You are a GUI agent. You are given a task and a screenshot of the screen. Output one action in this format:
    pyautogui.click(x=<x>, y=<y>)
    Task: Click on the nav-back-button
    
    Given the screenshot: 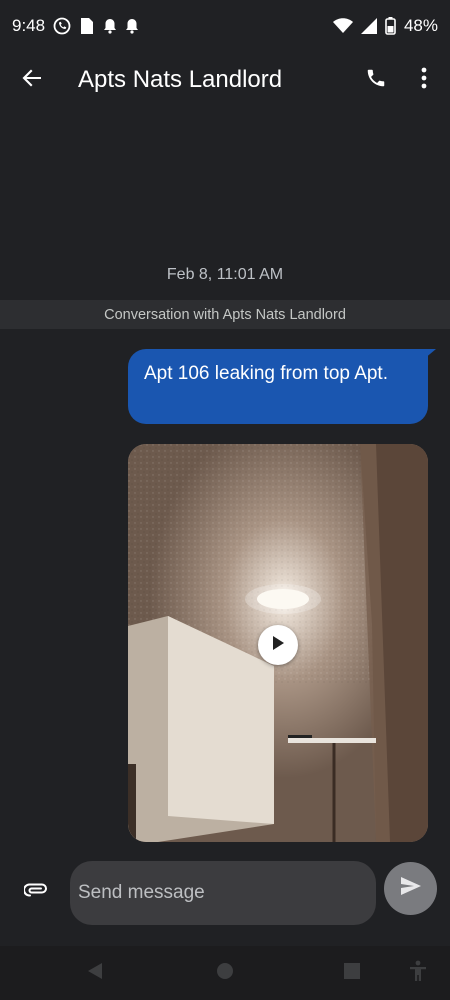 What is the action you would take?
    pyautogui.click(x=95, y=973)
    